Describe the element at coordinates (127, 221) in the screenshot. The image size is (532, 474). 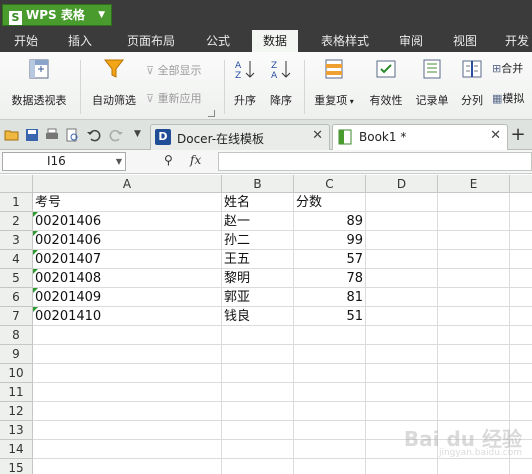
I see `cell: 00201406` at that location.